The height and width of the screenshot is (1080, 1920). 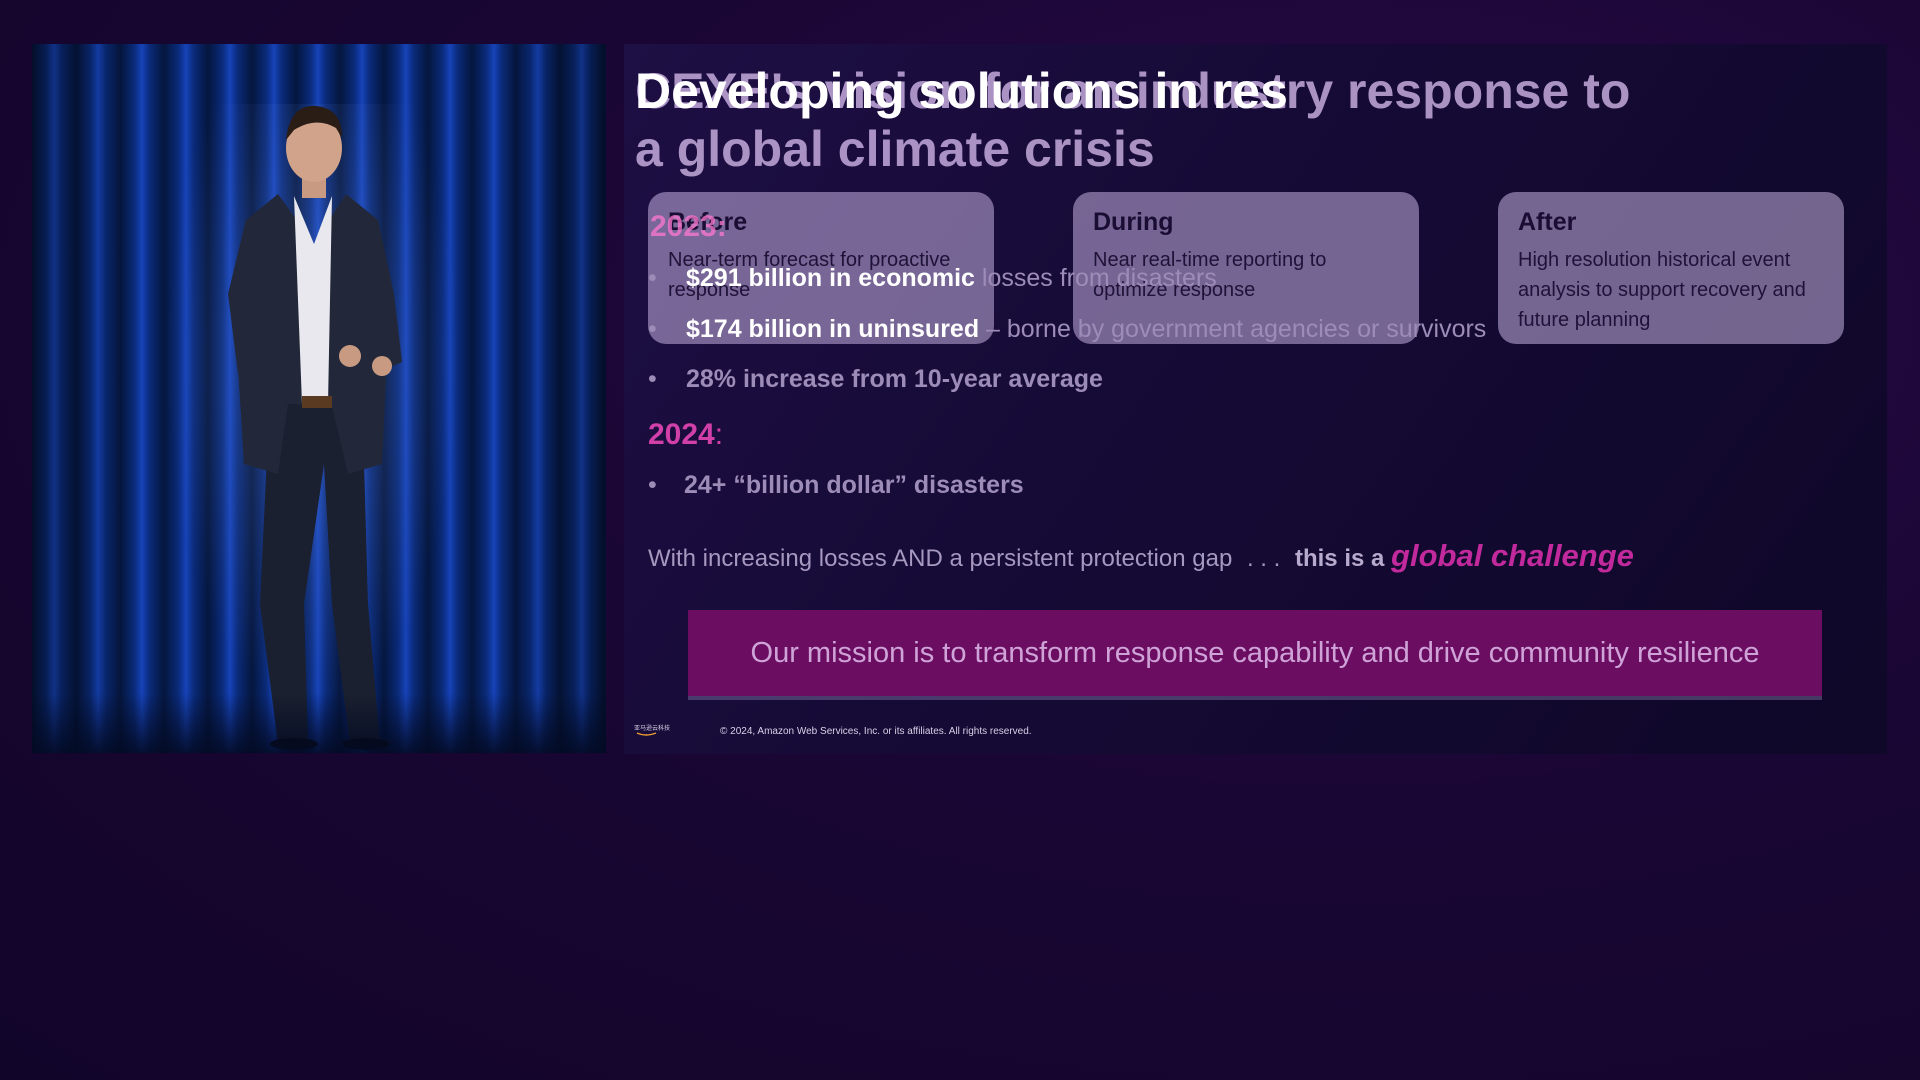 I want to click on stat-increase-strong: 28% increase from 10-year average, so click(x=894, y=379).